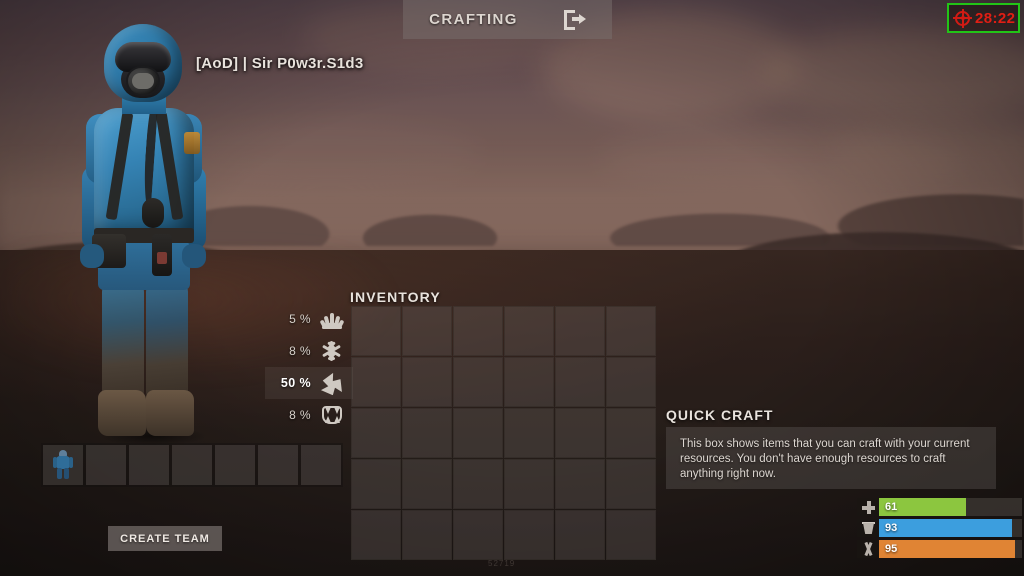  Describe the element at coordinates (143, 81) in the screenshot. I see `character-mask-filter-face` at that location.